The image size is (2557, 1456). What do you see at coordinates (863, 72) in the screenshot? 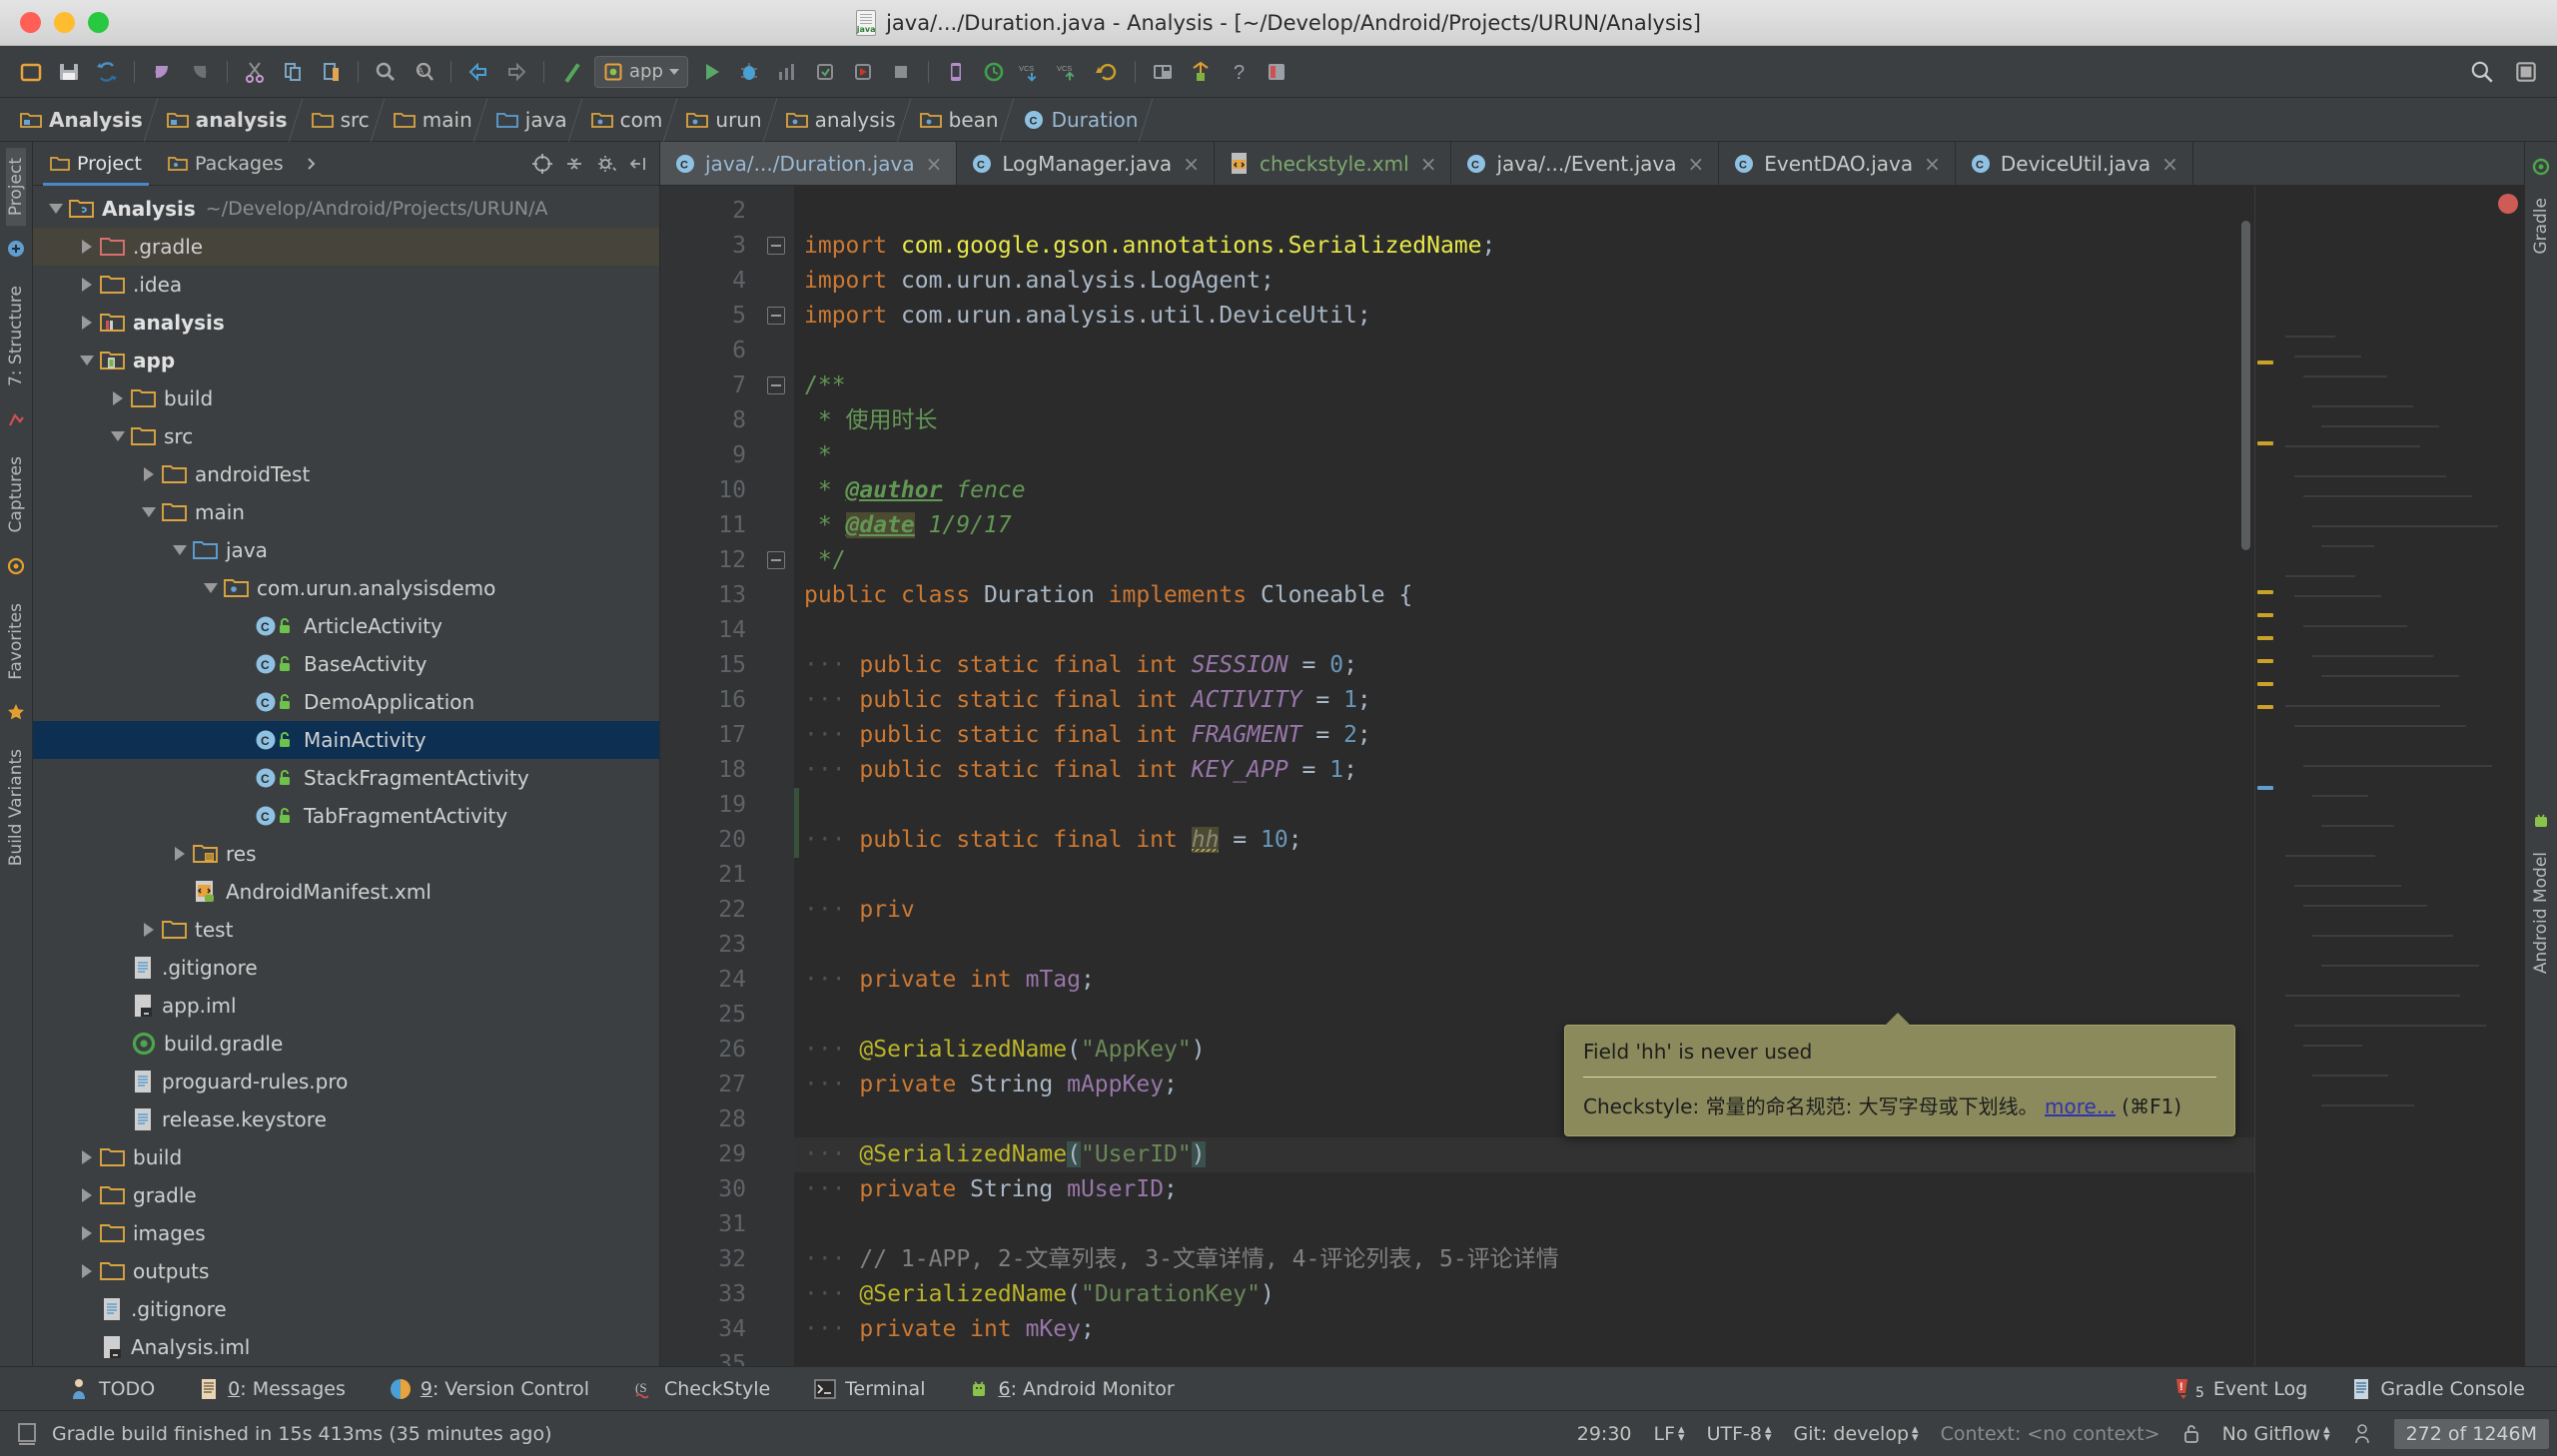
I see `run-coverage-icon` at bounding box center [863, 72].